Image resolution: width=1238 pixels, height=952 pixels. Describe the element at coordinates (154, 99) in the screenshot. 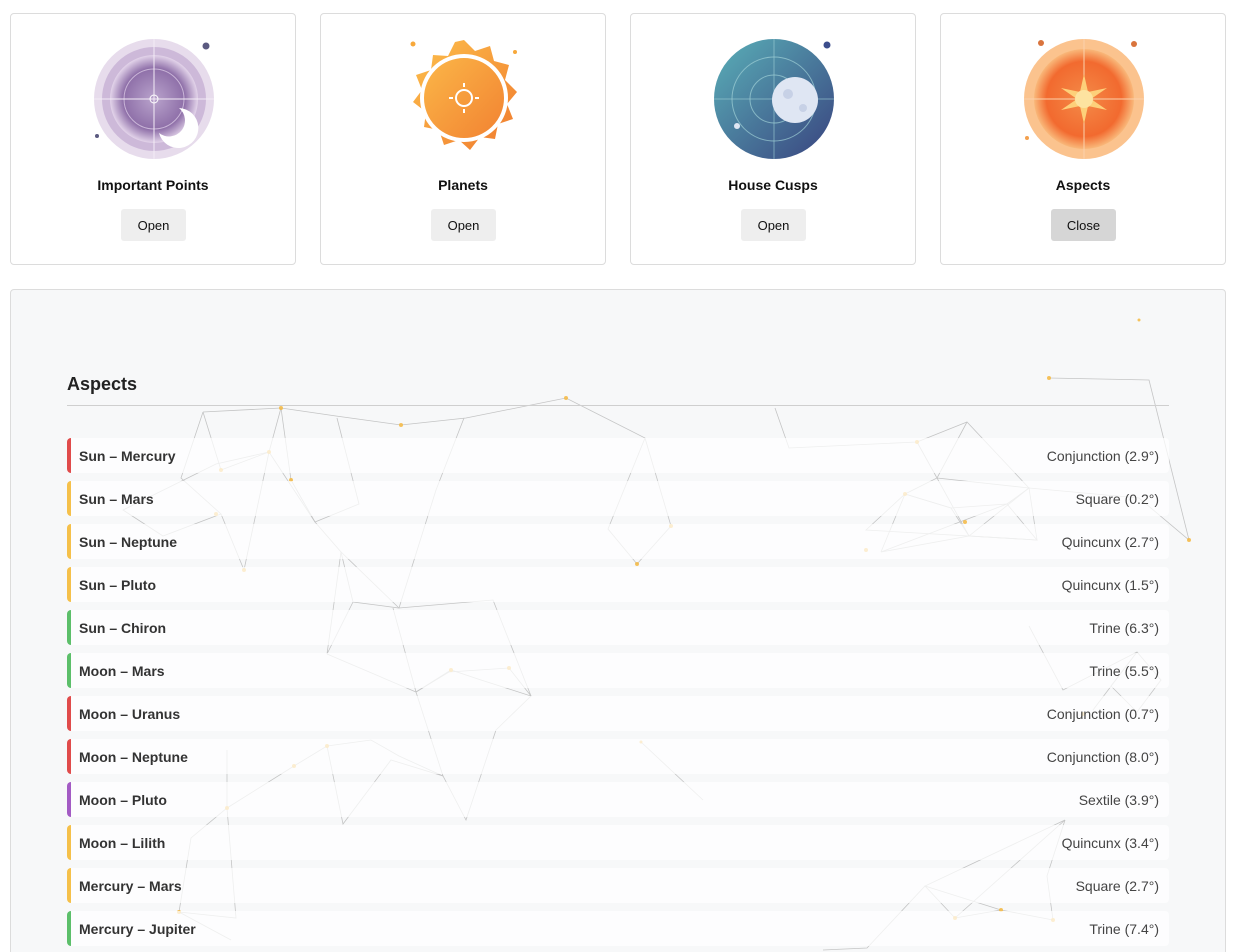

I see `crescent-moon-wheel-icon` at that location.